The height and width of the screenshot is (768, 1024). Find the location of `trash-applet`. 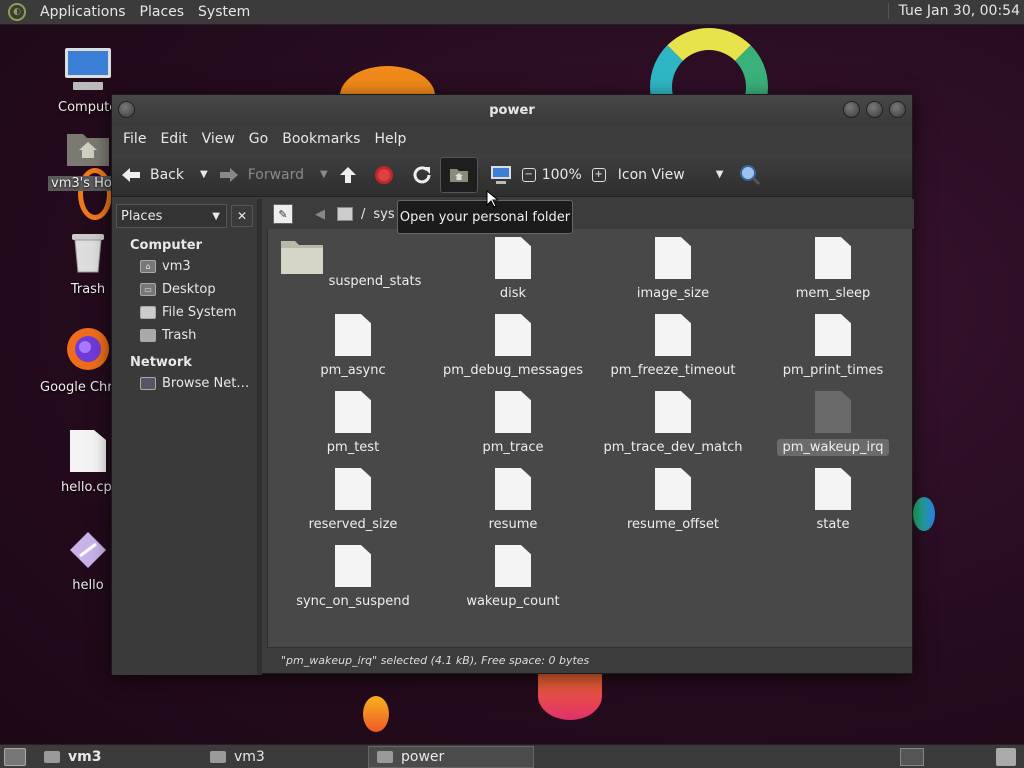

trash-applet is located at coordinates (1006, 756).